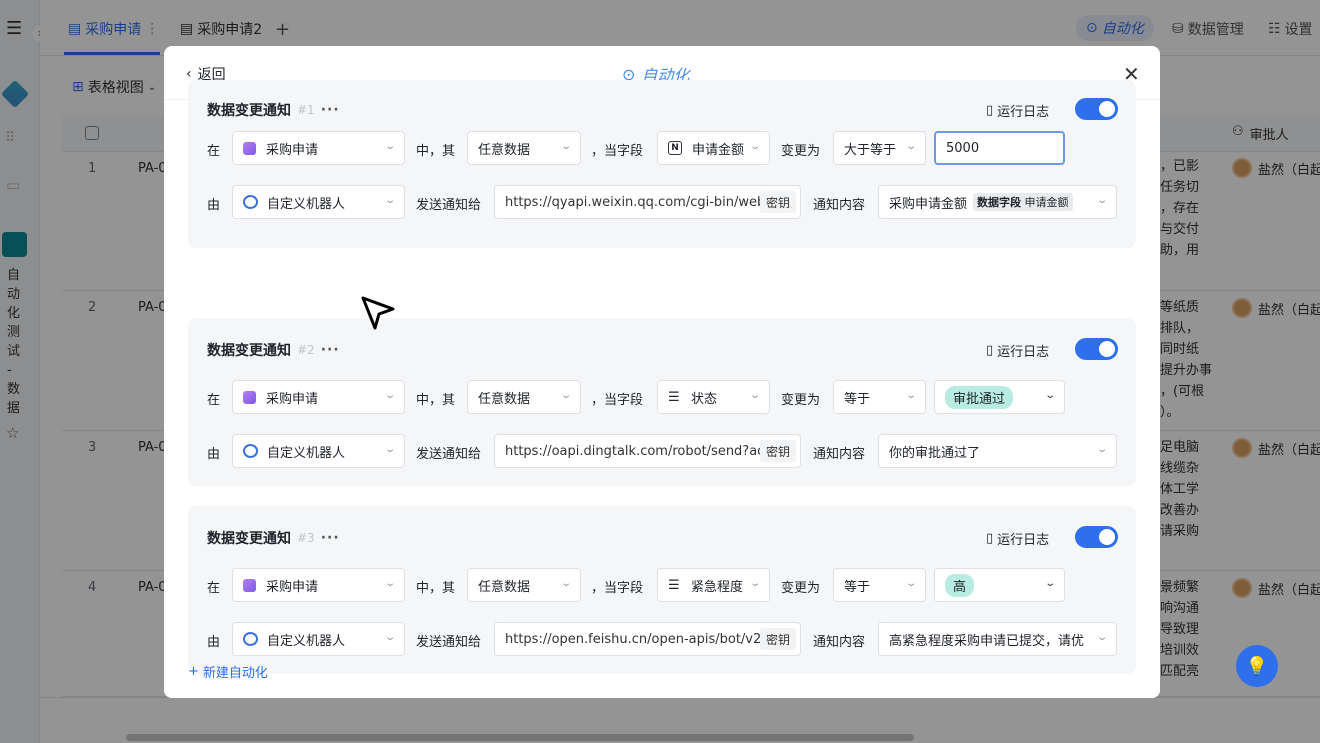 This screenshot has width=1320, height=743. What do you see at coordinates (713, 397) in the screenshot?
I see `field-select: ☰ 状态 ⌄` at bounding box center [713, 397].